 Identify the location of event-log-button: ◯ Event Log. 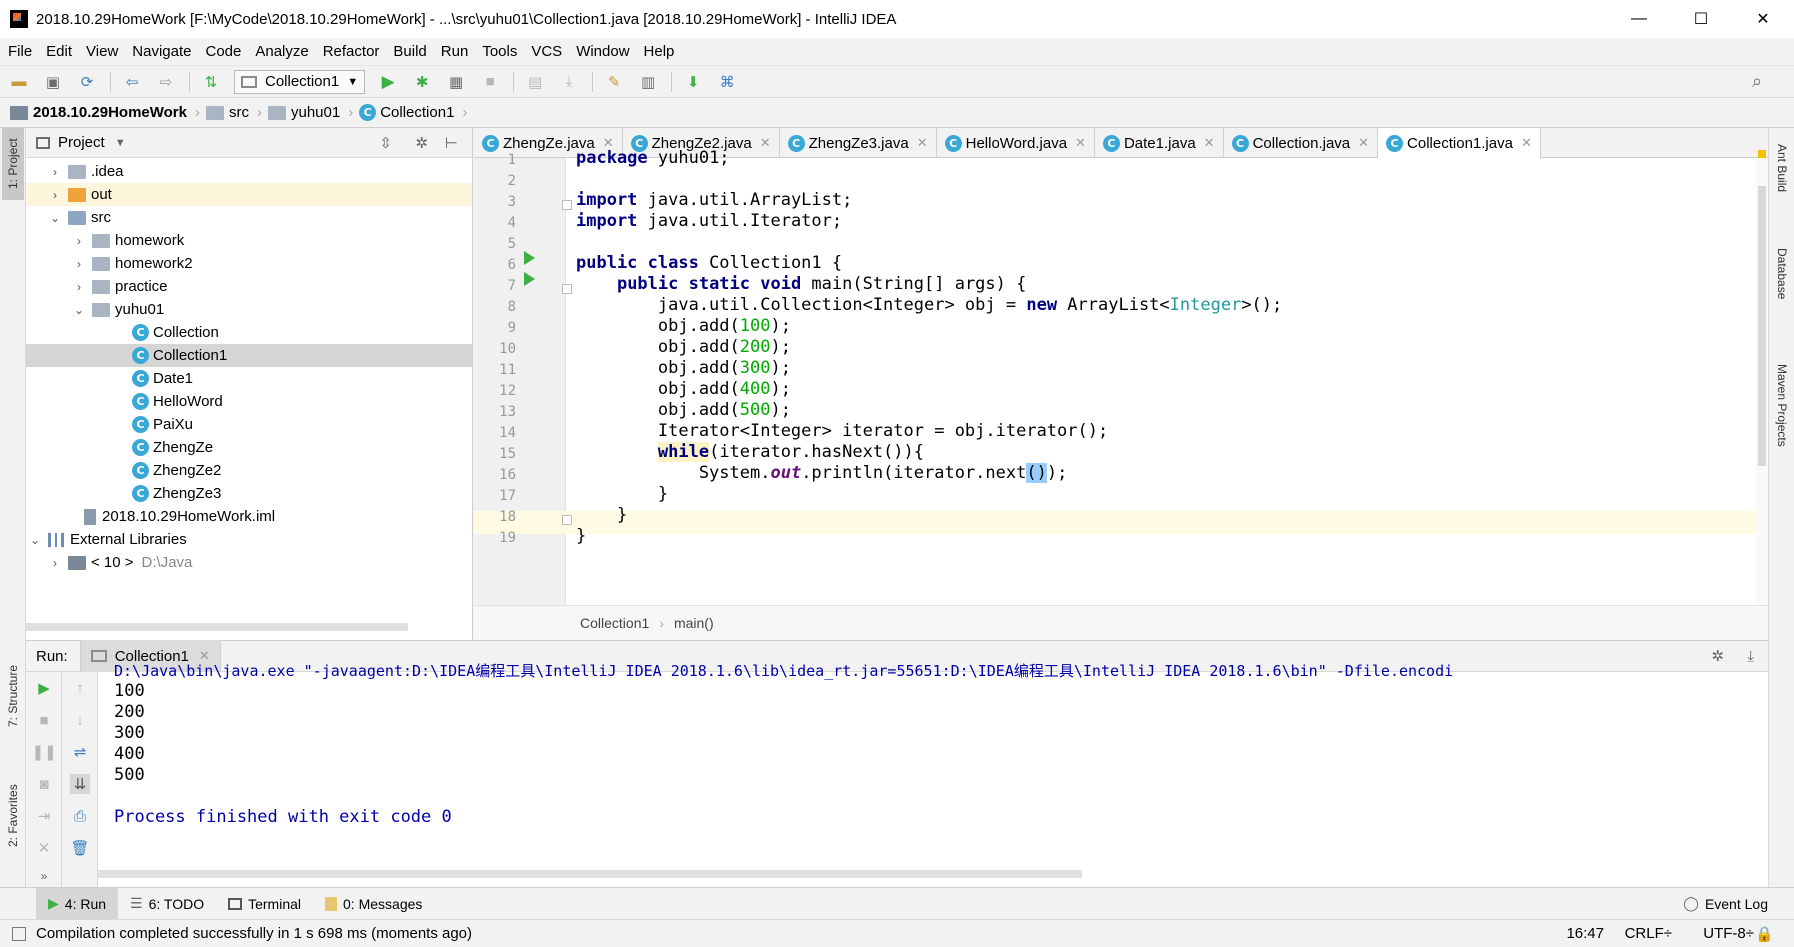
(1725, 904).